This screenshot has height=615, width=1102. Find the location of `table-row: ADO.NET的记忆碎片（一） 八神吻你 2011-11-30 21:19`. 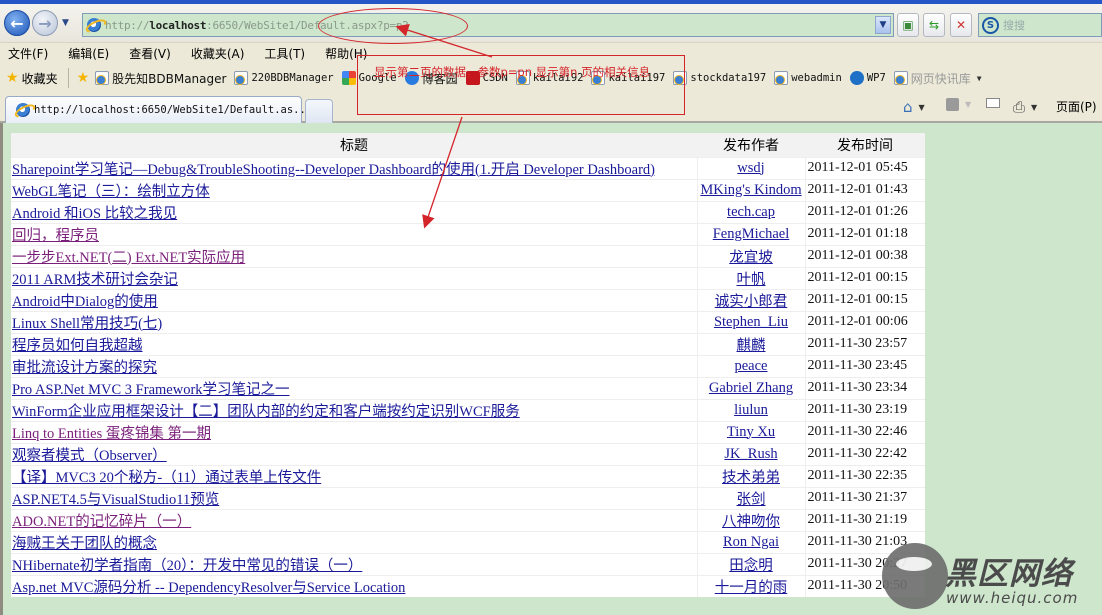

table-row: ADO.NET的记忆碎片（一） 八神吻你 2011-11-30 21:19 is located at coordinates (468, 519).